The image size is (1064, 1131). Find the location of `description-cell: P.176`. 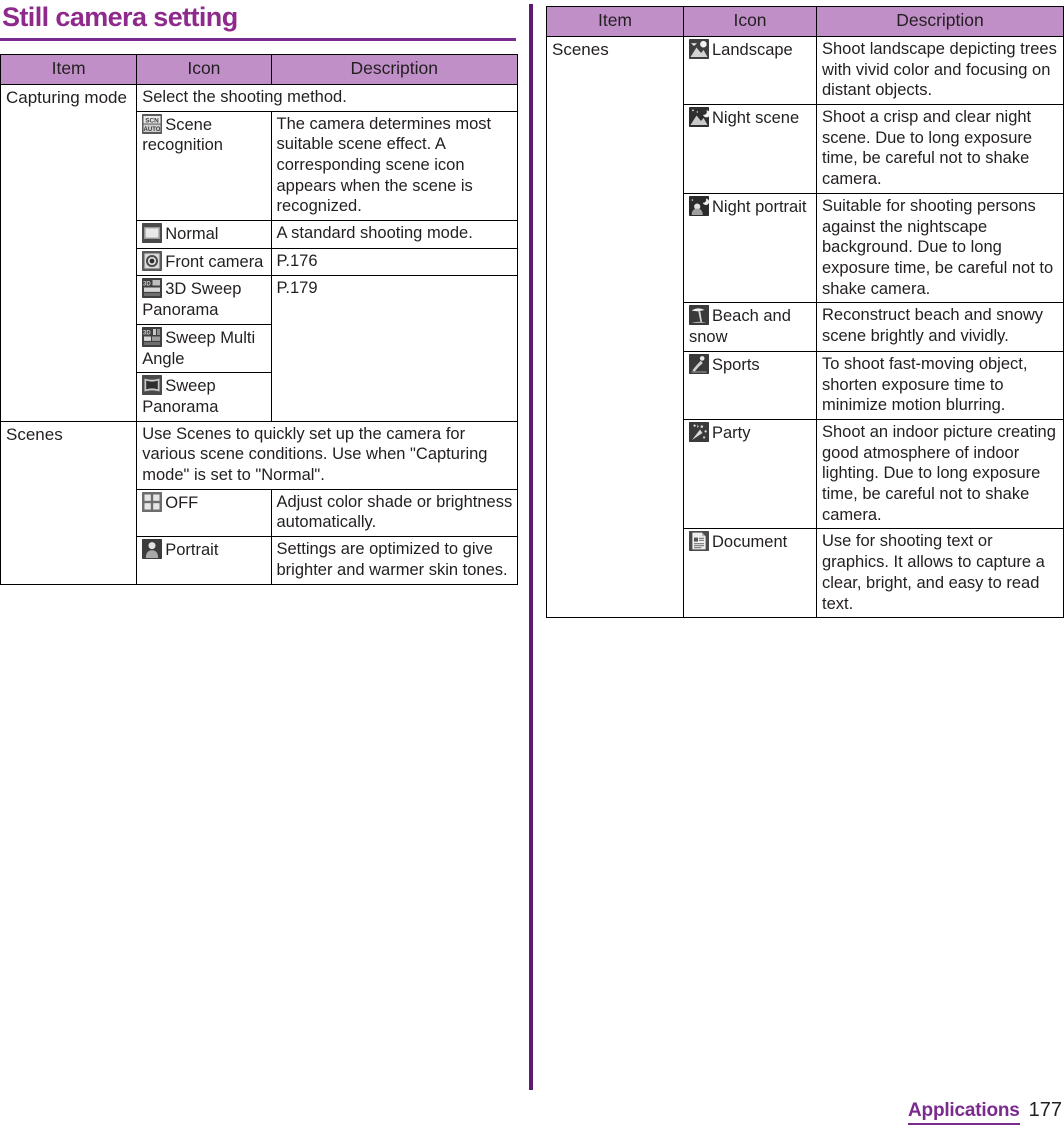

description-cell: P.176 is located at coordinates (394, 262).